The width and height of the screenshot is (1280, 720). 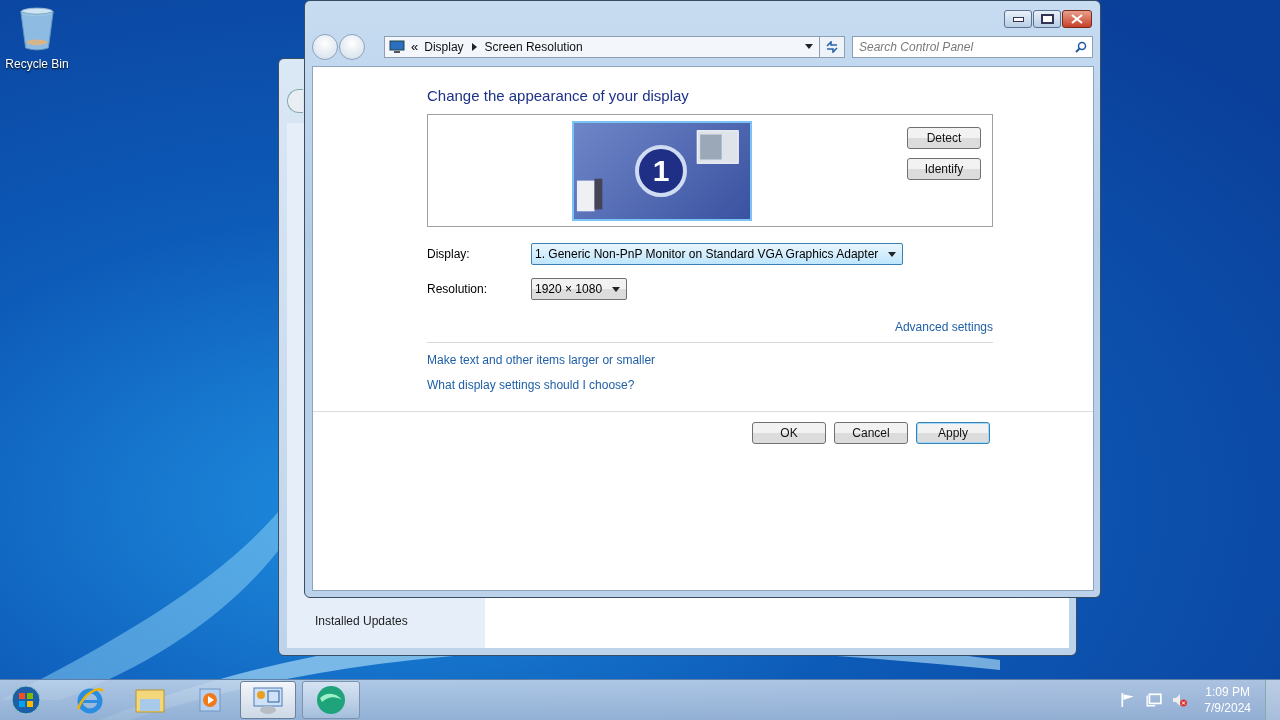 I want to click on dialog-button: Cancel, so click(x=871, y=433).